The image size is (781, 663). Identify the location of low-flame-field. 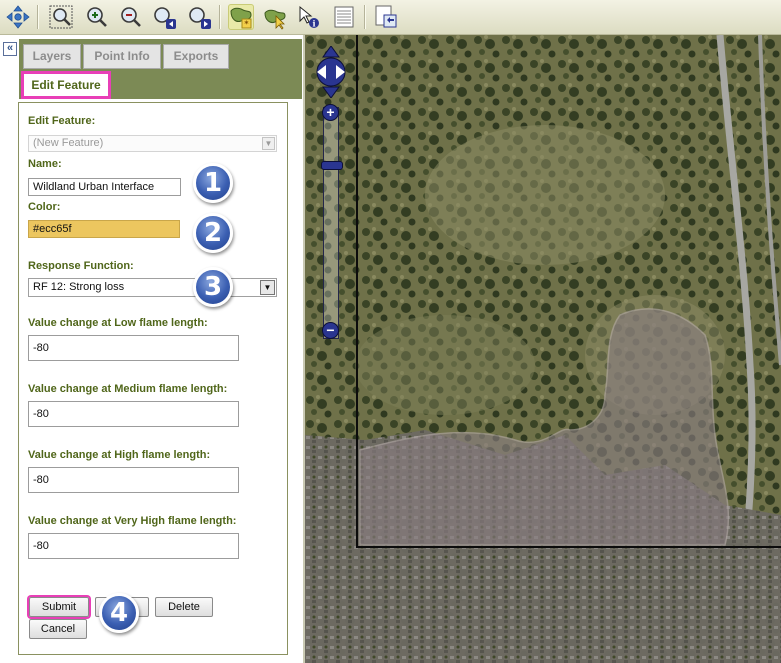
(133, 348).